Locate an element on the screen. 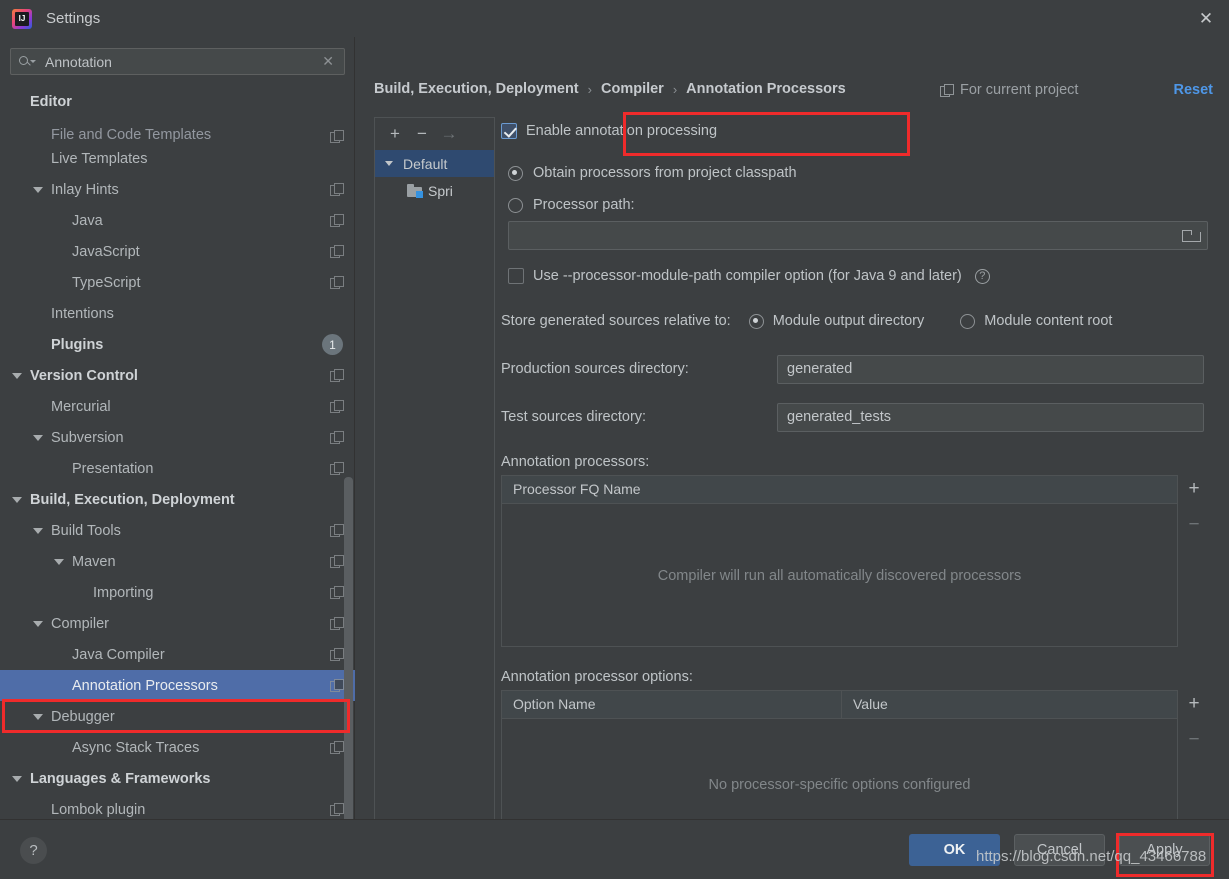 Image resolution: width=1229 pixels, height=879 pixels. test-sources-input is located at coordinates (990, 417).